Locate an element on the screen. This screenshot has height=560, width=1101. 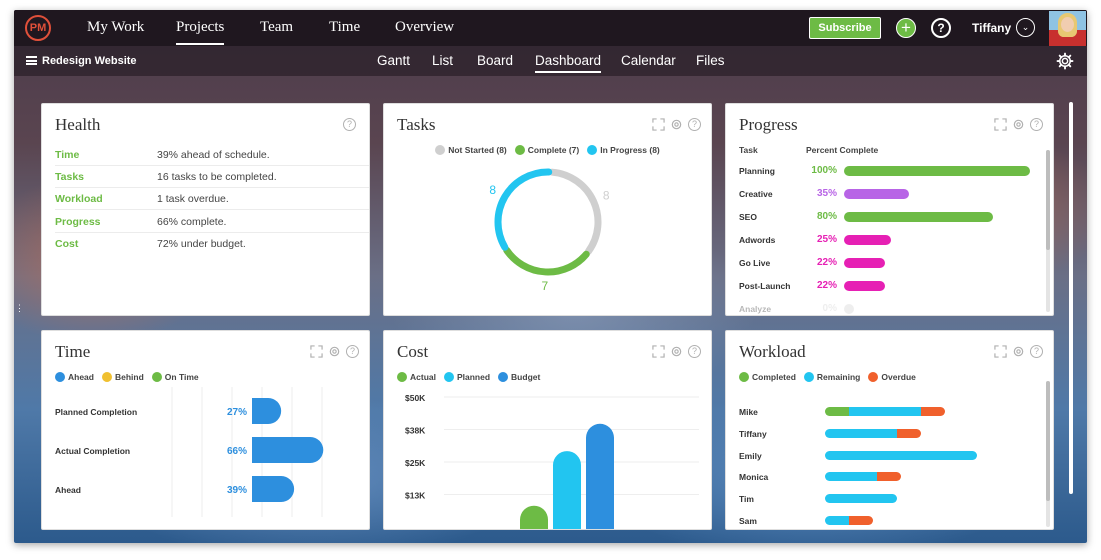
tab-board: Board is located at coordinates (495, 60).